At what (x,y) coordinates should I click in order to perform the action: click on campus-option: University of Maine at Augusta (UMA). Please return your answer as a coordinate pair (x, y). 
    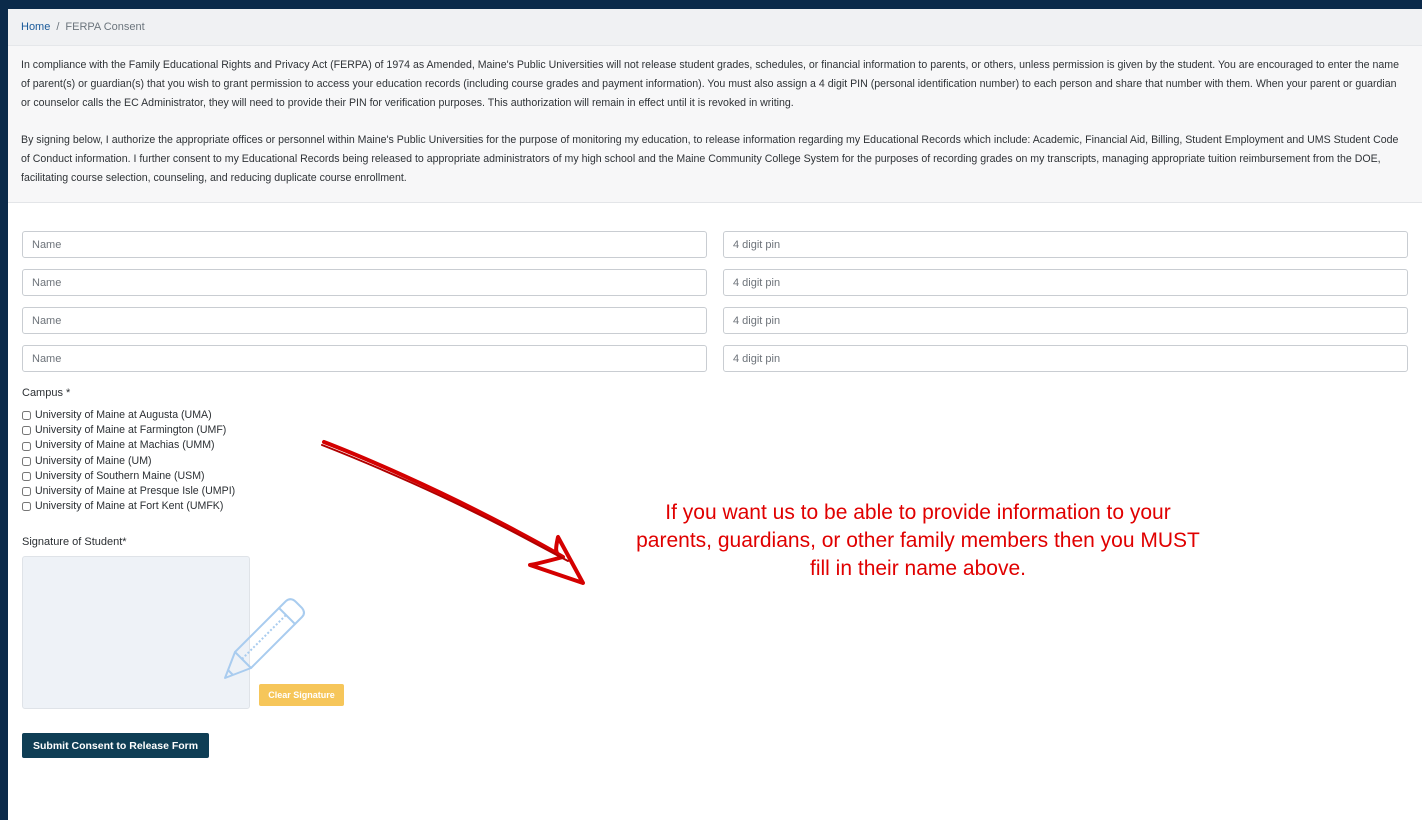
    Looking at the image, I should click on (715, 415).